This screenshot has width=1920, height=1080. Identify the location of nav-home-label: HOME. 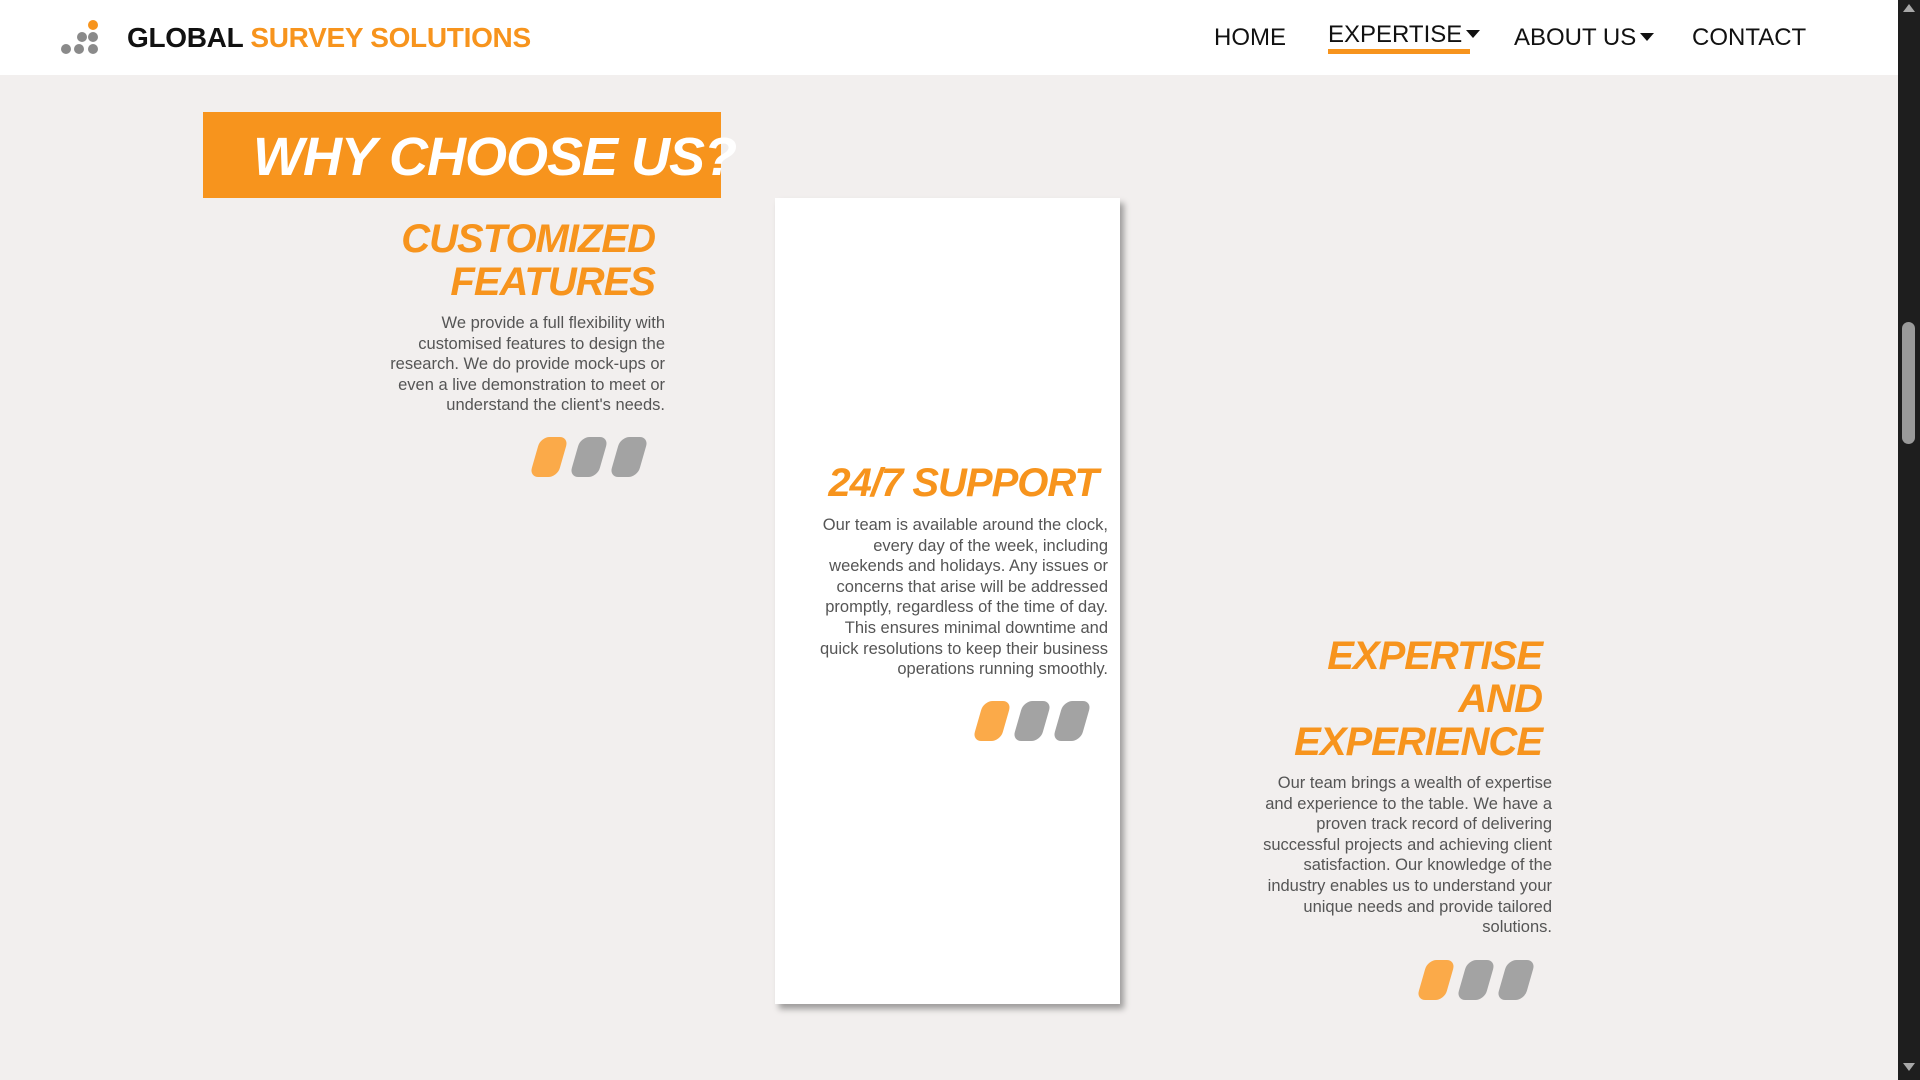
(1250, 37).